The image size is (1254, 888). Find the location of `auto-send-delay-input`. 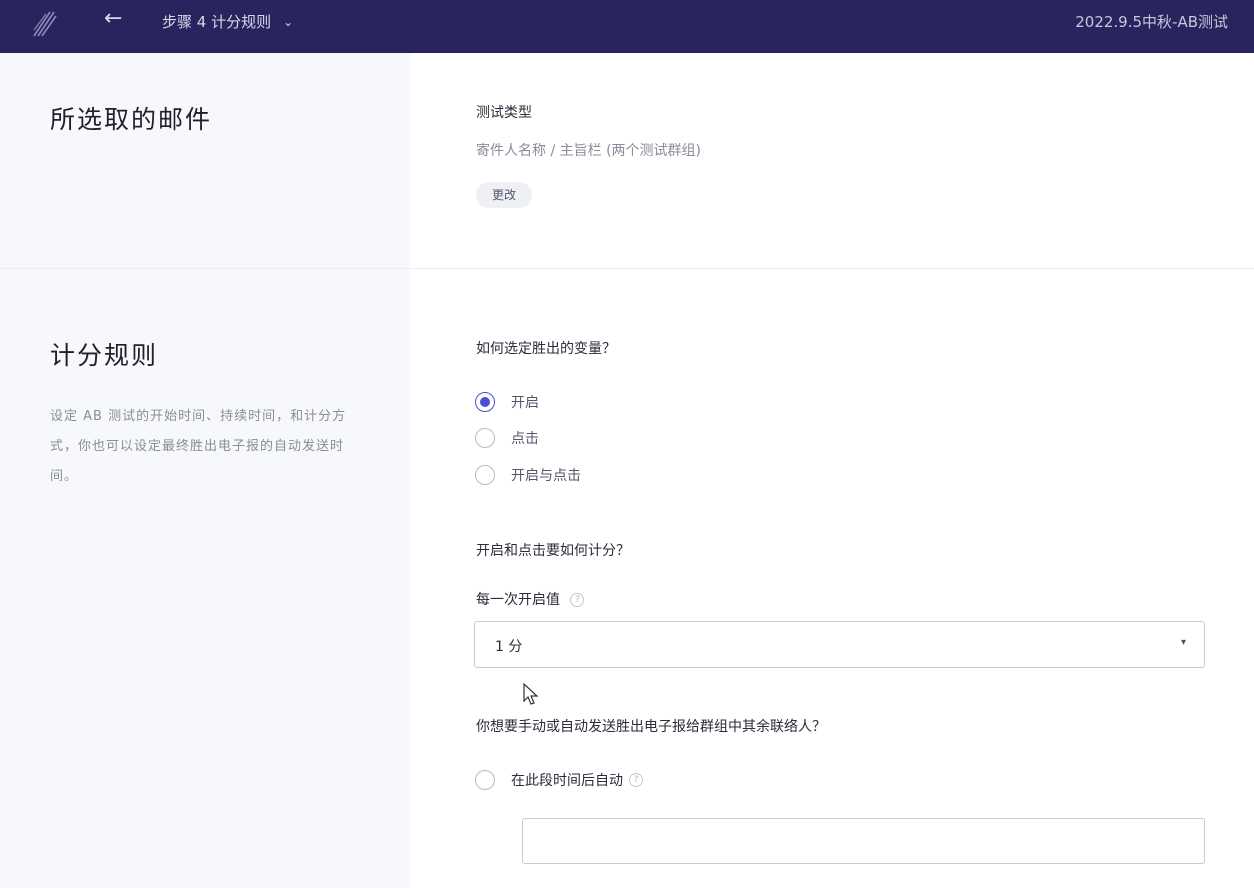

auto-send-delay-input is located at coordinates (863, 841).